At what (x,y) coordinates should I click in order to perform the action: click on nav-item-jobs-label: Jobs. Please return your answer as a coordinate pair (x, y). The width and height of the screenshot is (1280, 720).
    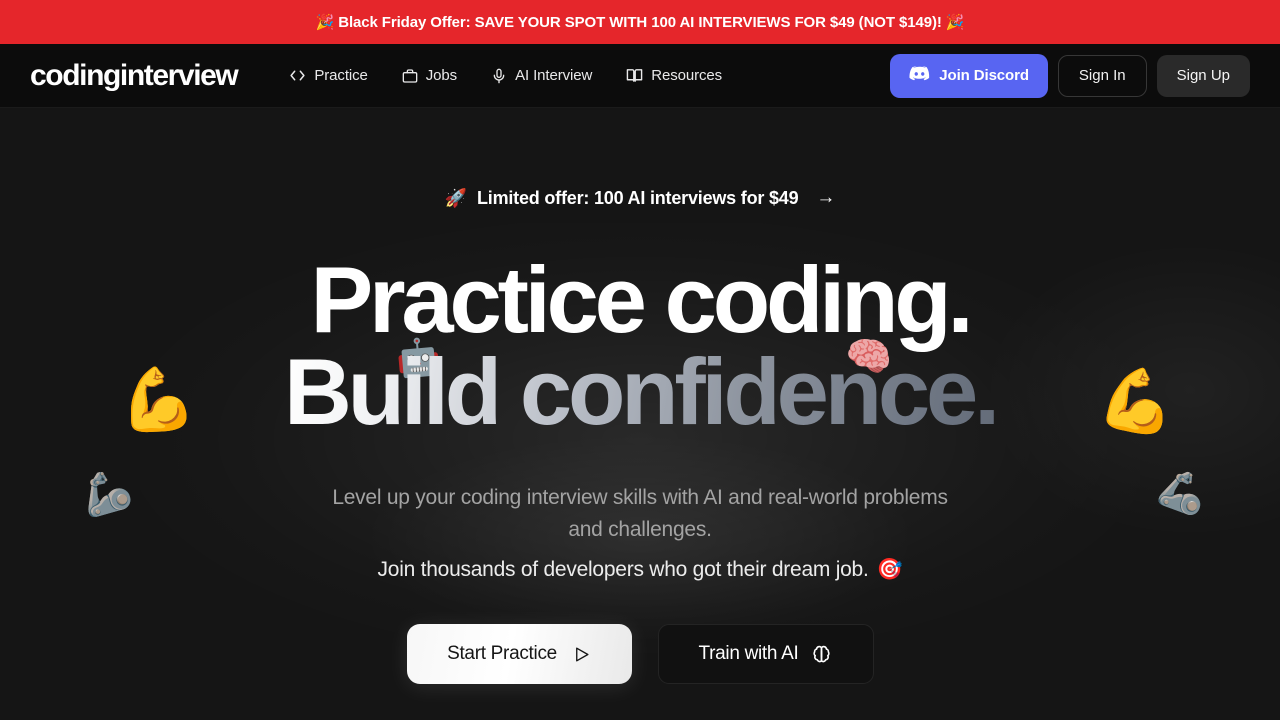
    Looking at the image, I should click on (441, 75).